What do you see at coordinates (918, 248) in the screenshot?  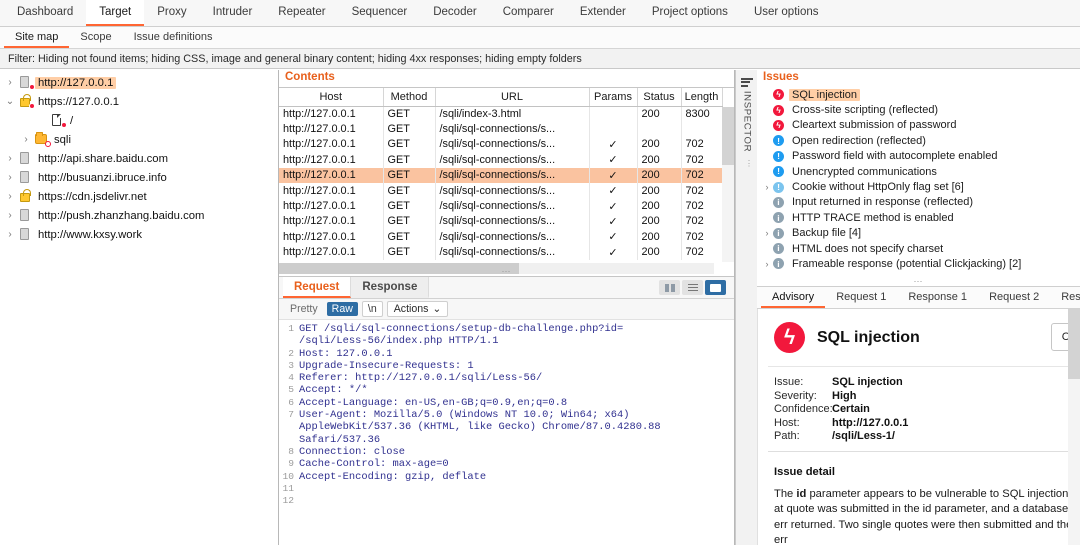 I see `issue-item: i HTML does not specify charset` at bounding box center [918, 248].